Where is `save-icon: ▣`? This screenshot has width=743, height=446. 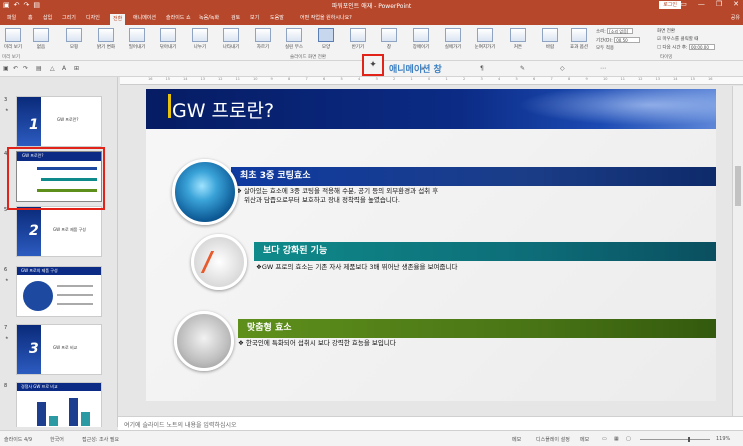
save-icon: ▣ is located at coordinates (6, 68).